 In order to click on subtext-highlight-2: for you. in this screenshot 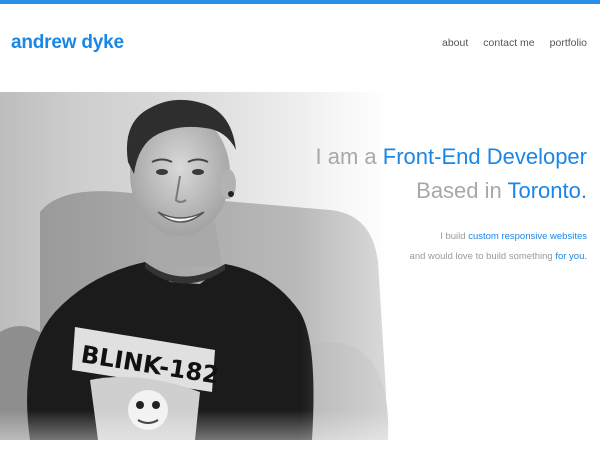, I will do `click(571, 256)`.